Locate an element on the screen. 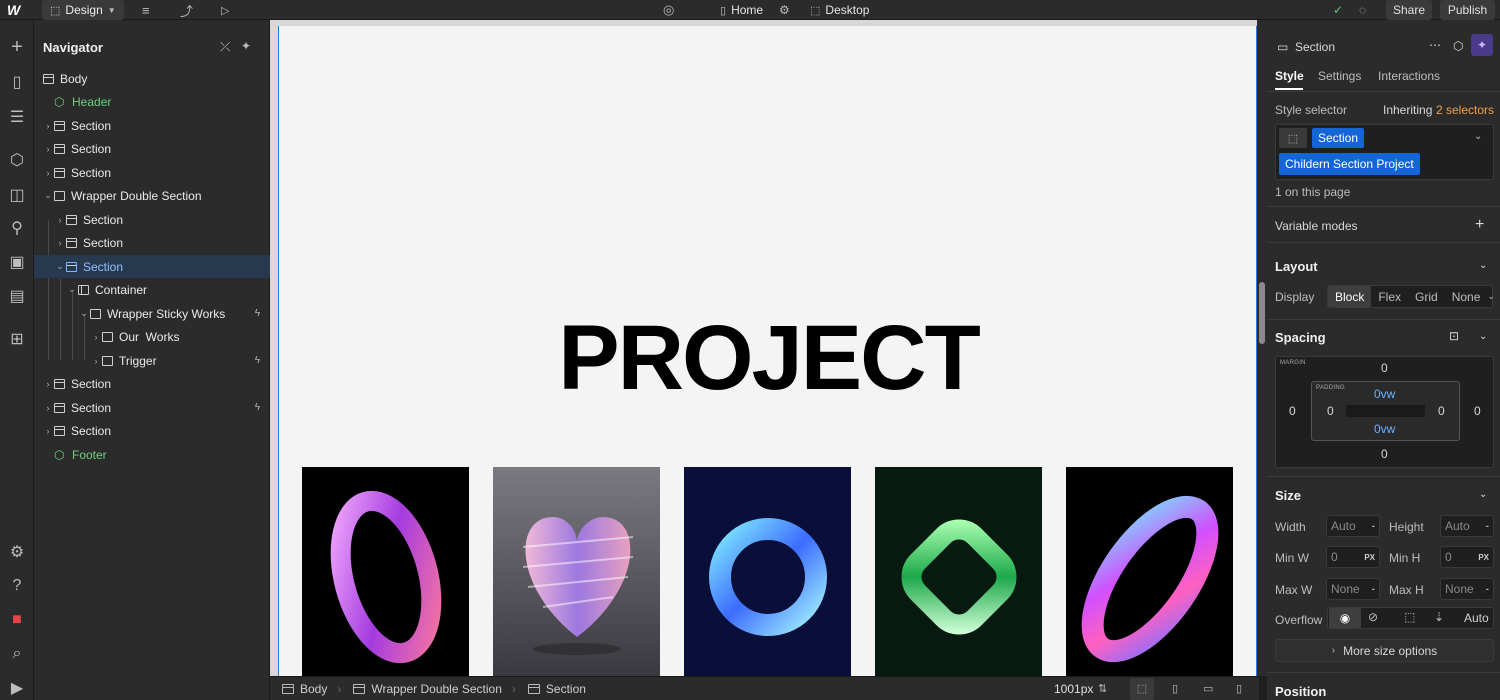 The height and width of the screenshot is (700, 1500). project-heading: PROJECT is located at coordinates (767, 358).